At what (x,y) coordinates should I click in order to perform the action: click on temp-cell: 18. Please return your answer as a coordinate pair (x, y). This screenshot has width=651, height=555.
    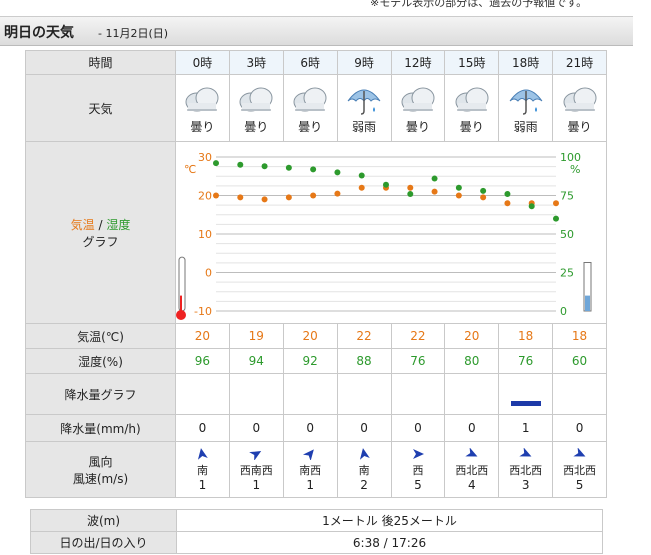
    Looking at the image, I should click on (579, 336).